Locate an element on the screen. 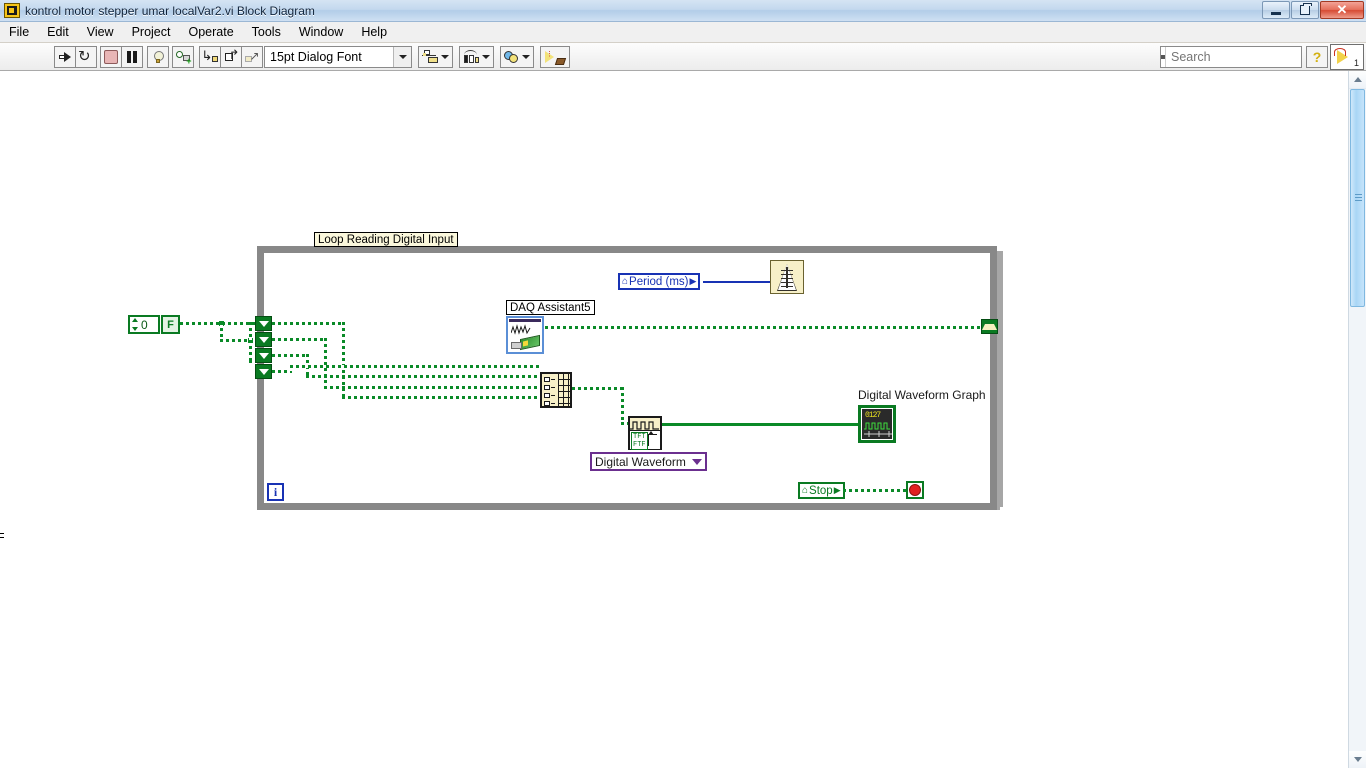 The height and width of the screenshot is (768, 1366). step-into-button is located at coordinates (210, 57).